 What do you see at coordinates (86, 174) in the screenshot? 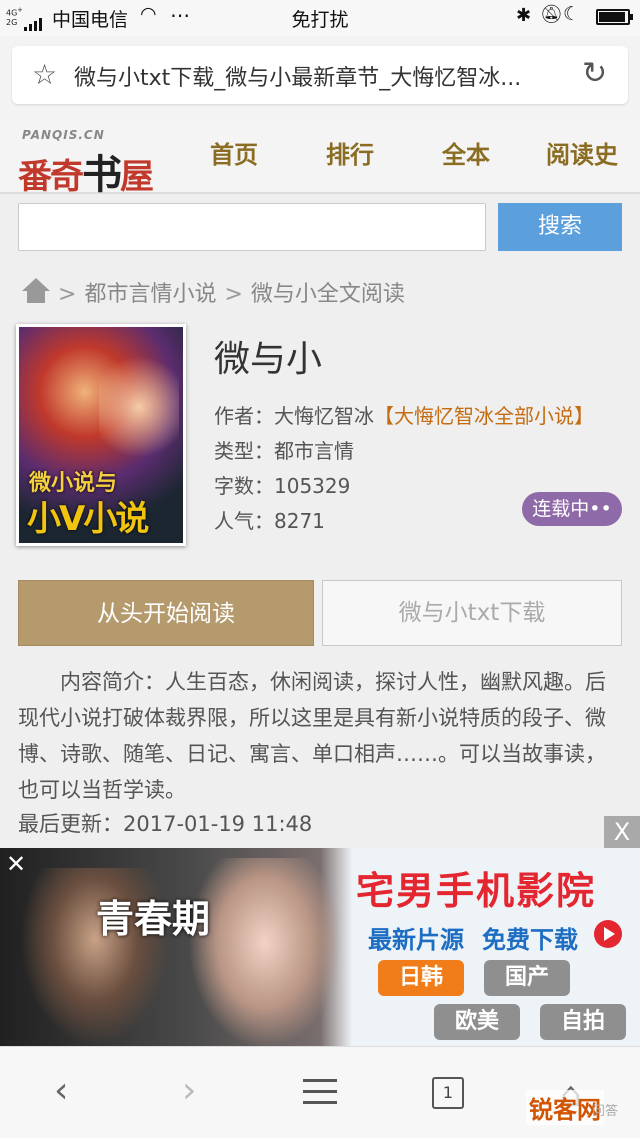
I see `logo-wordmark: 番奇书屋` at bounding box center [86, 174].